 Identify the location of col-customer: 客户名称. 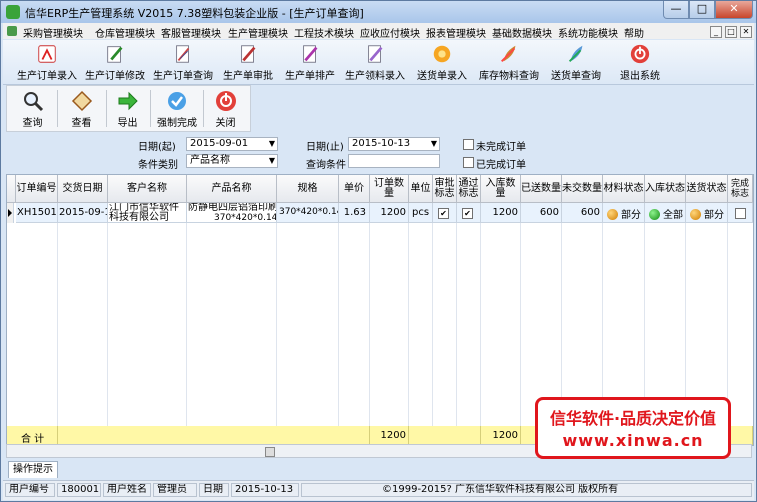
(147, 189).